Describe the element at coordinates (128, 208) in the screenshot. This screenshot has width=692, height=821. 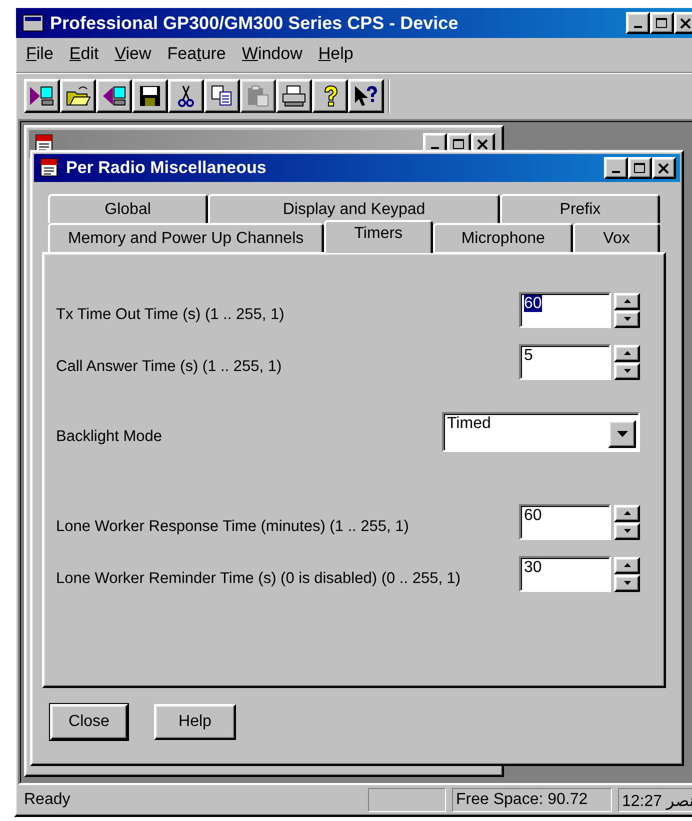
I see `tab: Global` at that location.